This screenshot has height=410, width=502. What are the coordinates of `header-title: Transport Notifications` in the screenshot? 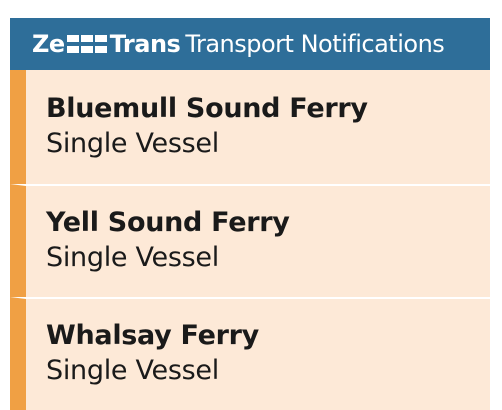 It's located at (315, 44).